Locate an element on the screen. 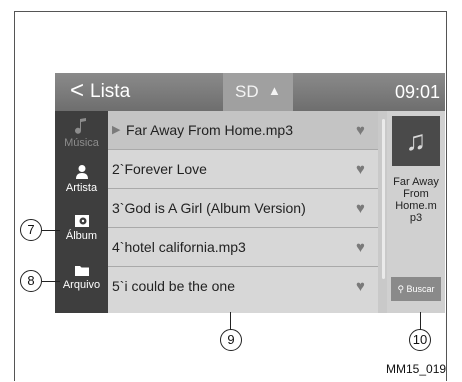  sidebar-item-album: Álbum is located at coordinates (81, 233).